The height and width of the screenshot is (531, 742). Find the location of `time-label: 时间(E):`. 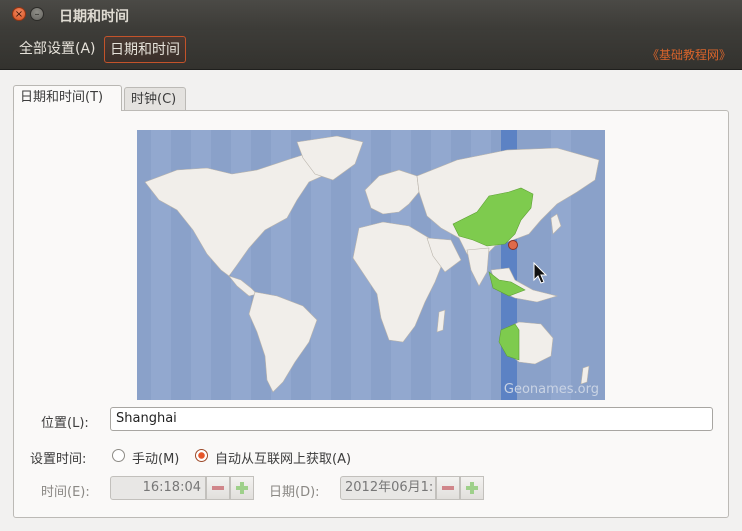

time-label: 时间(E): is located at coordinates (65, 492).